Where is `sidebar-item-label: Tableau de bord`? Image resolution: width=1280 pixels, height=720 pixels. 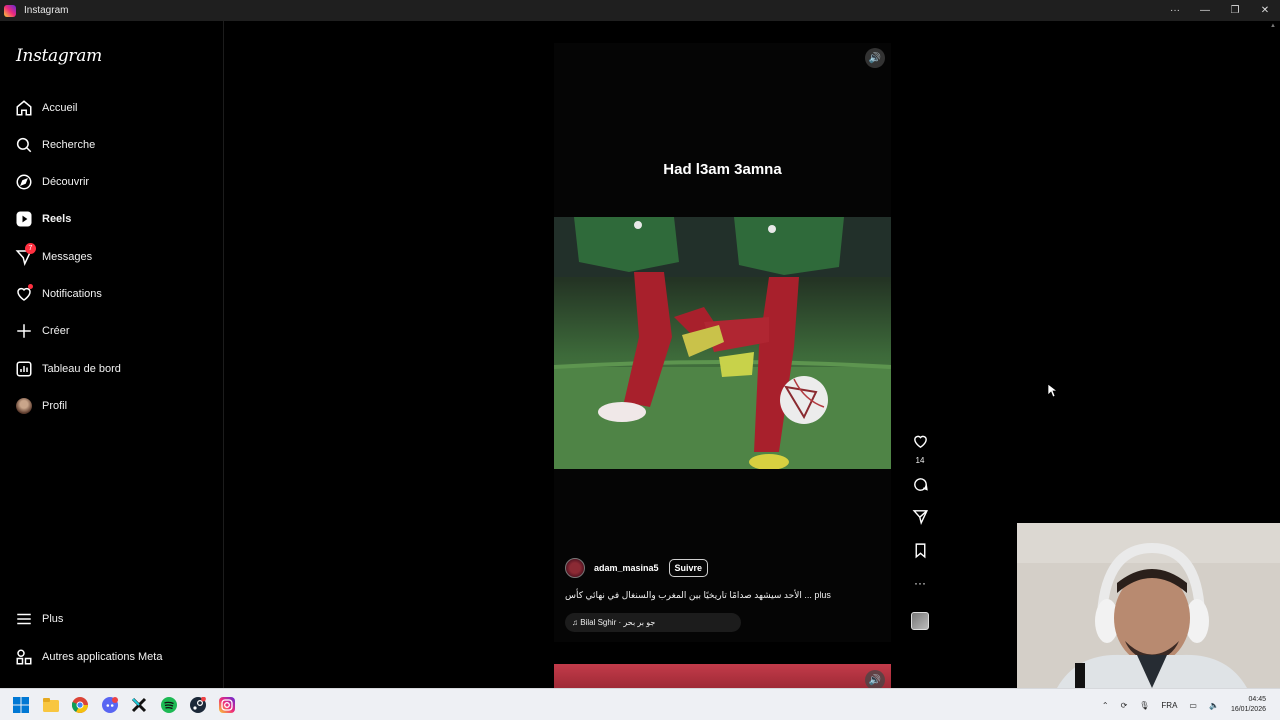 sidebar-item-label: Tableau de bord is located at coordinates (81, 369).